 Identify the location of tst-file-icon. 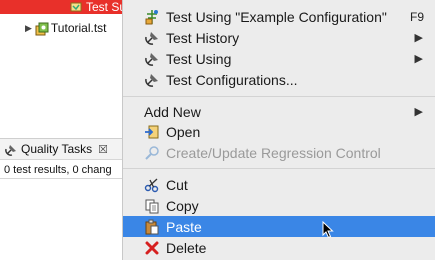
(42, 29).